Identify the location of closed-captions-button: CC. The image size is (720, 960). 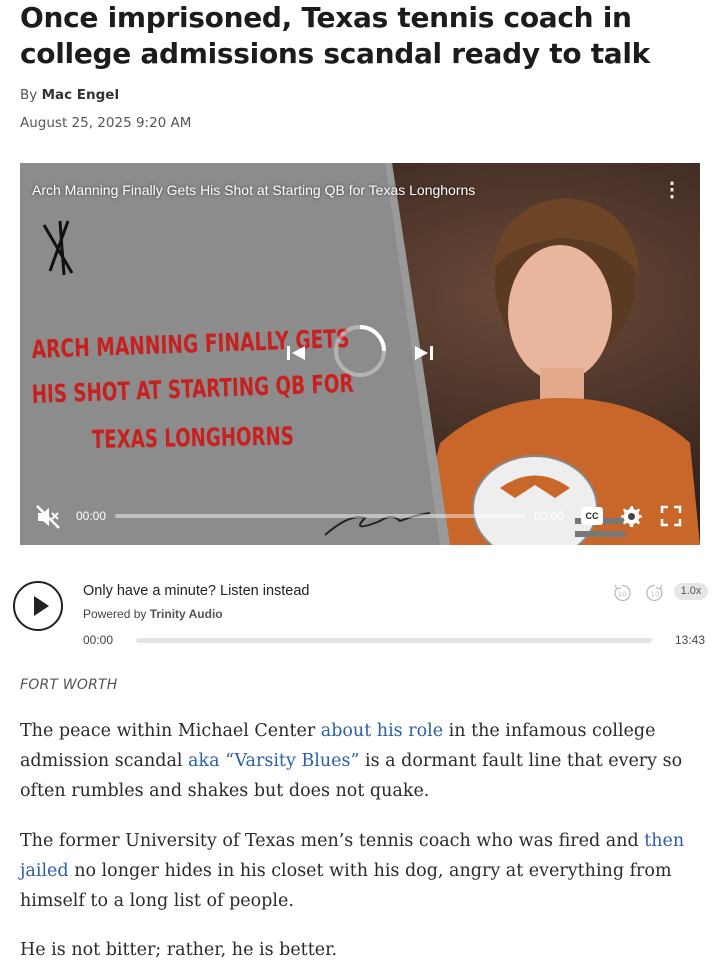
(592, 516).